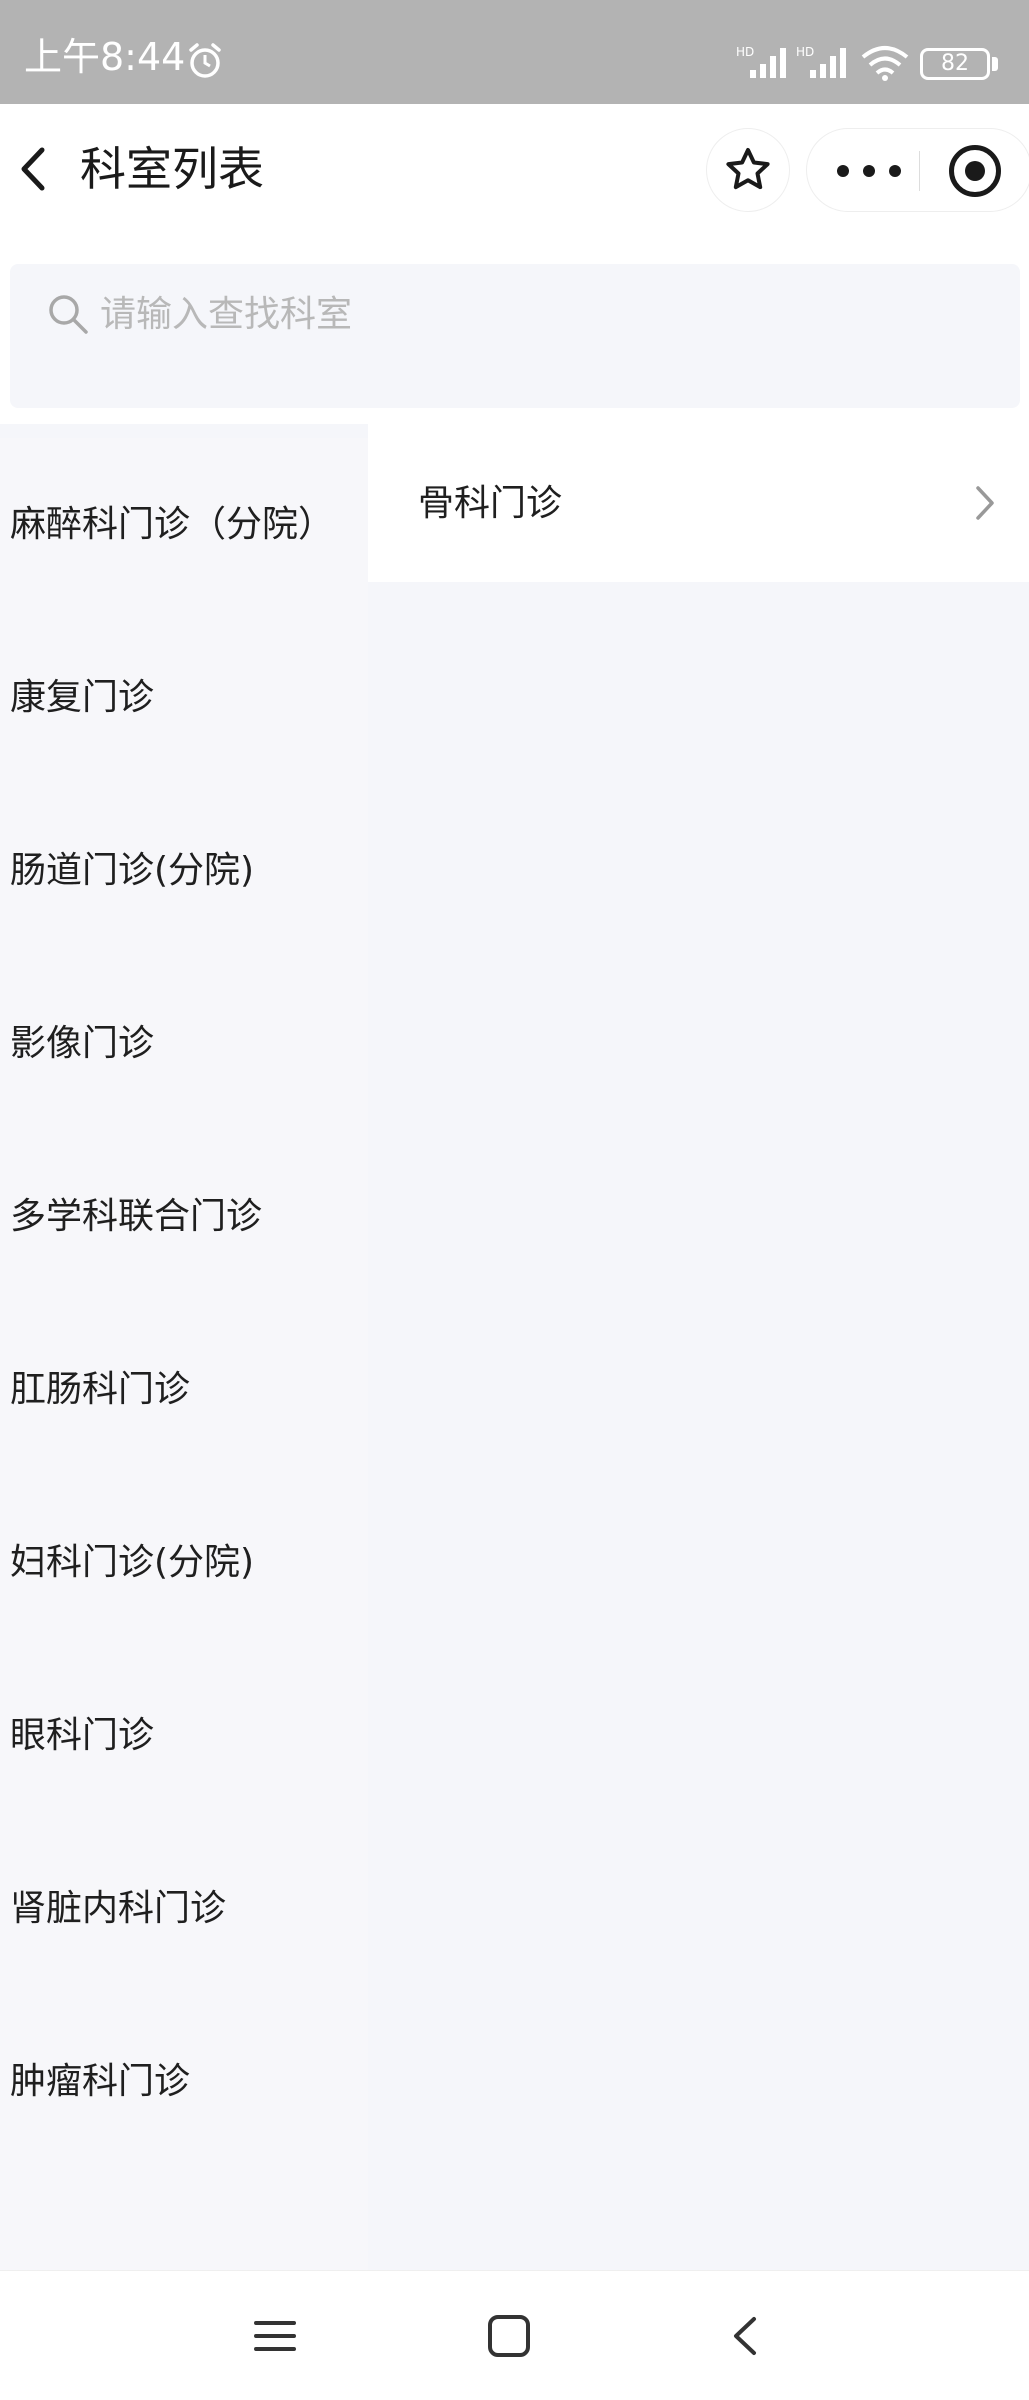 The image size is (1029, 2400). Describe the element at coordinates (184, 1735) in the screenshot. I see `department-item: 眼科门诊` at that location.